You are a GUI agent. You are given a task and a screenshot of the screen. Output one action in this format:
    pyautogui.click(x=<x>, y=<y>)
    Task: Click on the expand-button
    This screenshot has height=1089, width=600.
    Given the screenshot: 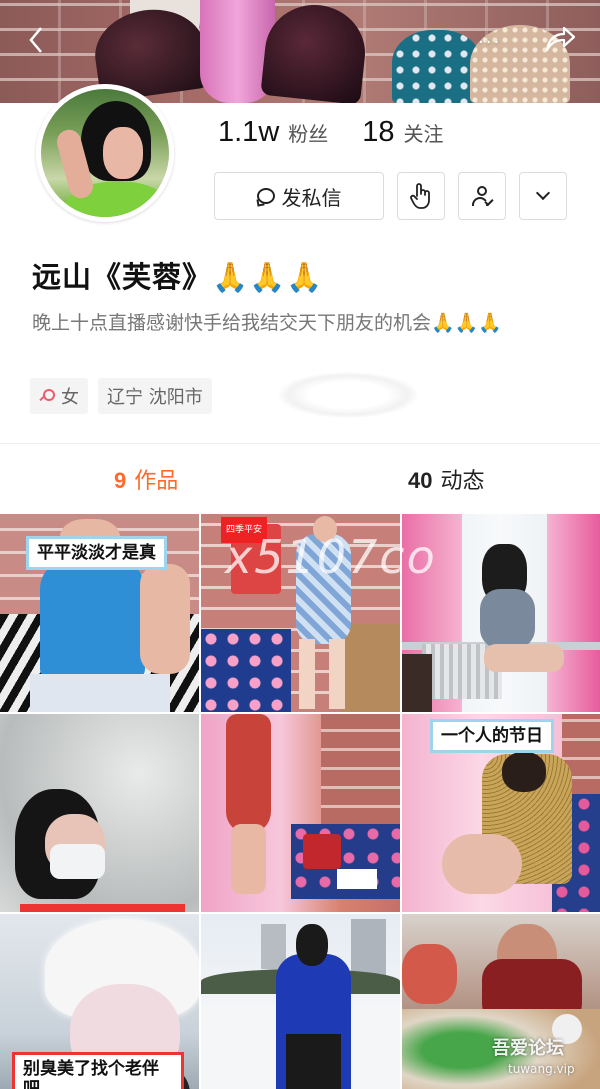 What is the action you would take?
    pyautogui.click(x=543, y=196)
    